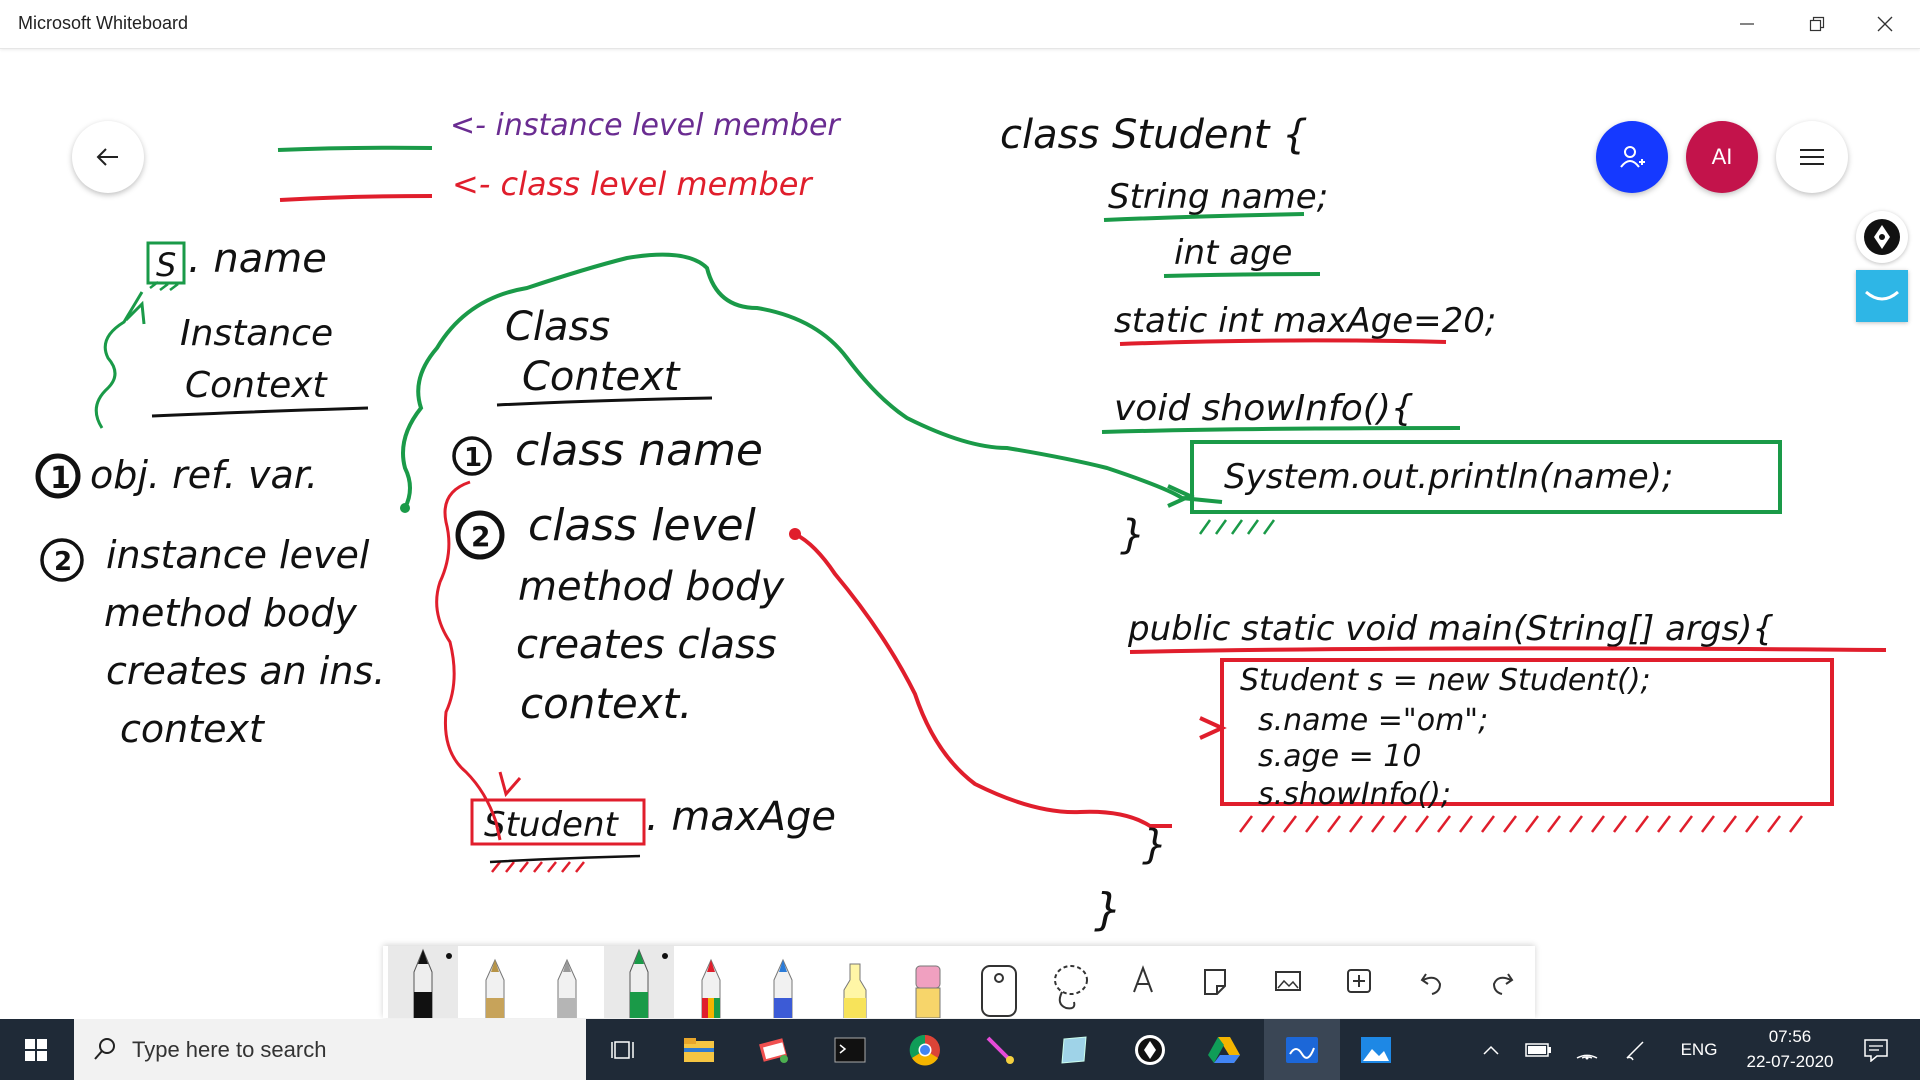 This screenshot has width=1920, height=1080. What do you see at coordinates (480, 536) in the screenshot?
I see `mid-item2-num: 2` at bounding box center [480, 536].